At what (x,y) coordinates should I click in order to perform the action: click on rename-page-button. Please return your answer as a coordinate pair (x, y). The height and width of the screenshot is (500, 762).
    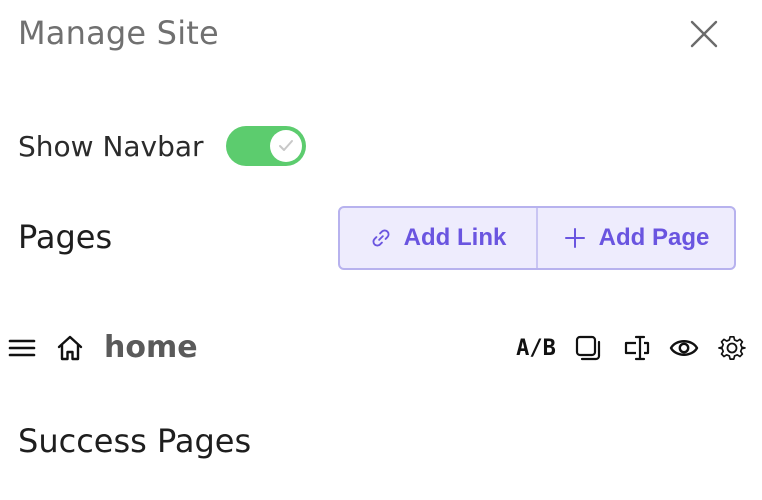
    Looking at the image, I should click on (637, 348).